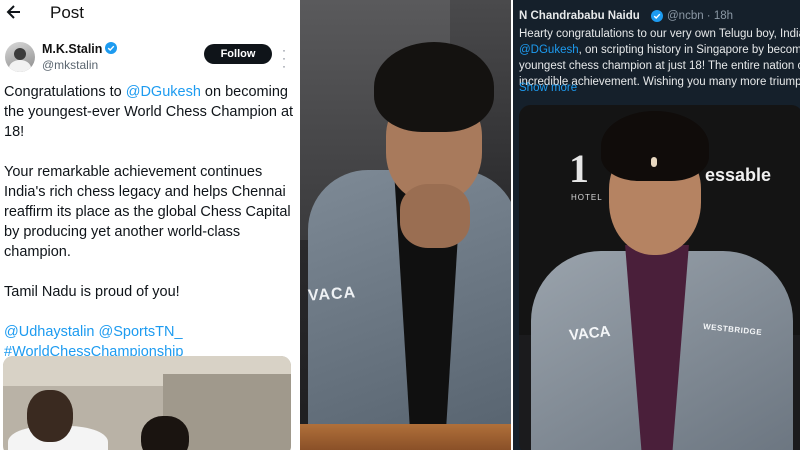 This screenshot has height=450, width=800. What do you see at coordinates (150, 56) in the screenshot?
I see `author-row: M.K.Stalin @mkstalin Follow · · ·` at bounding box center [150, 56].